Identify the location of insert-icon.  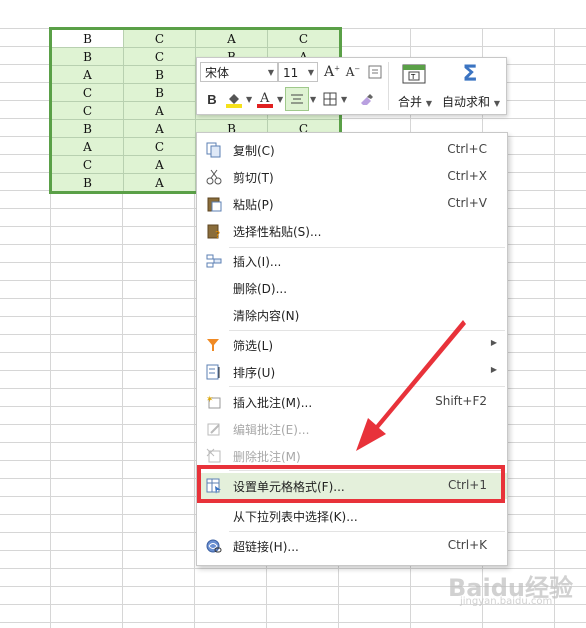
(214, 261).